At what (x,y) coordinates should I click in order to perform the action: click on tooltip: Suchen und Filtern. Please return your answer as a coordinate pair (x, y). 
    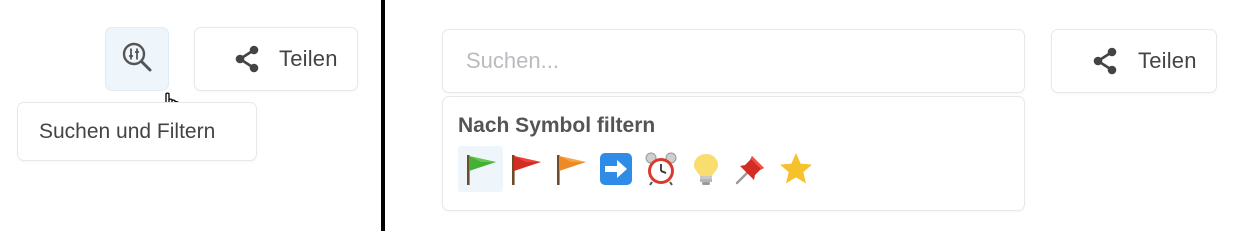
    Looking at the image, I should click on (137, 131).